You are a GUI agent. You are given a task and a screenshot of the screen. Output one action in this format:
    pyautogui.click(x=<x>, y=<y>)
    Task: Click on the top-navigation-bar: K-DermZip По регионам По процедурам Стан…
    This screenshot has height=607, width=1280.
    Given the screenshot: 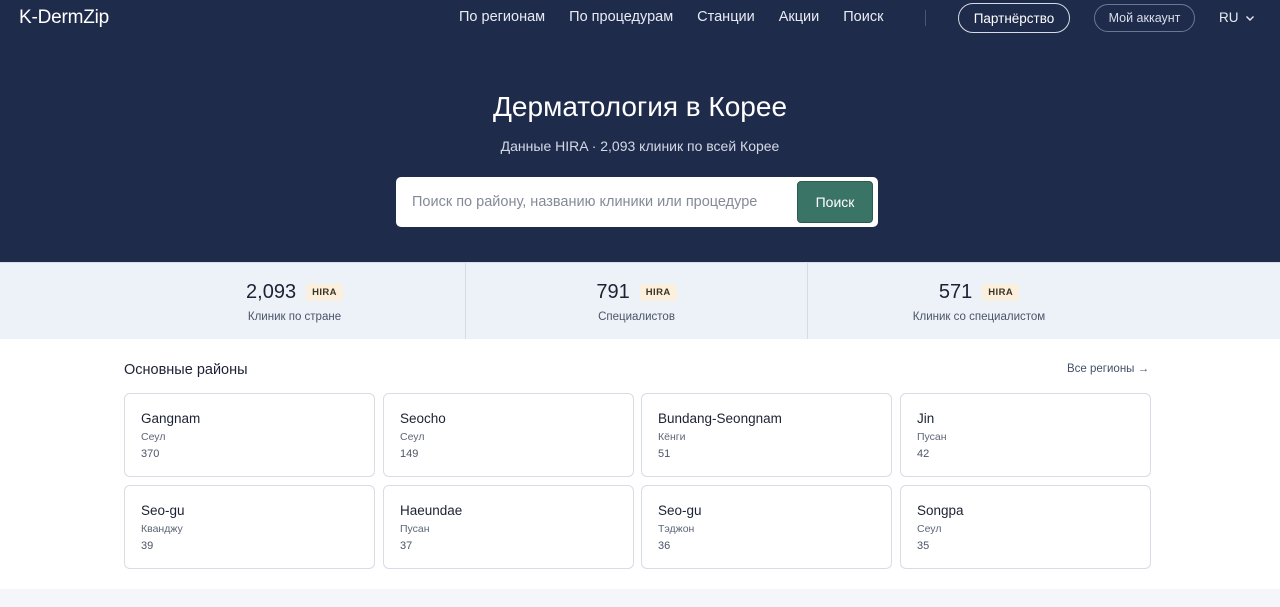 What is the action you would take?
    pyautogui.click(x=640, y=18)
    